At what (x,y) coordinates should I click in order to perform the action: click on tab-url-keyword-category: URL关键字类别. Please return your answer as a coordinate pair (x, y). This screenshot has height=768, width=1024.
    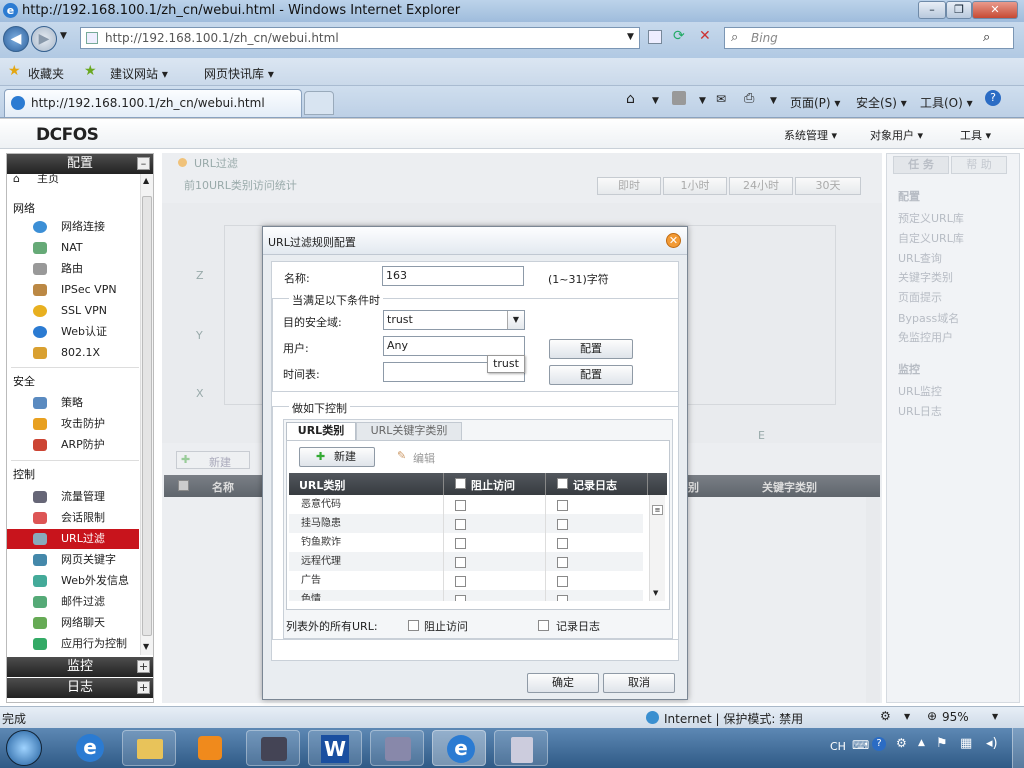
    Looking at the image, I should click on (409, 431).